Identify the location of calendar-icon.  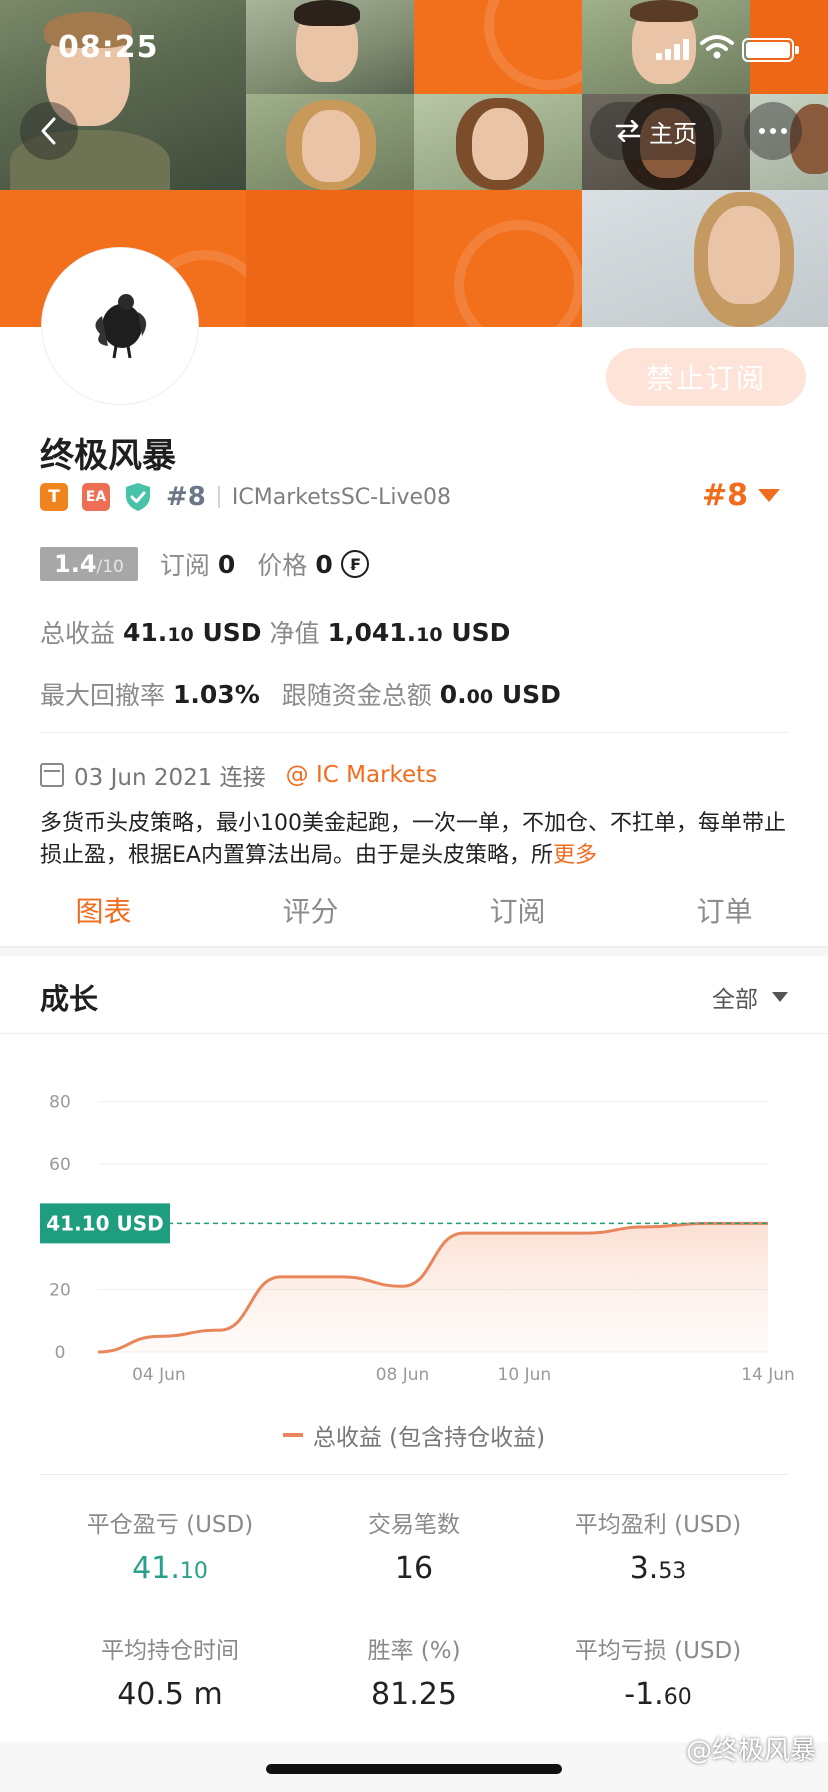
(52, 775).